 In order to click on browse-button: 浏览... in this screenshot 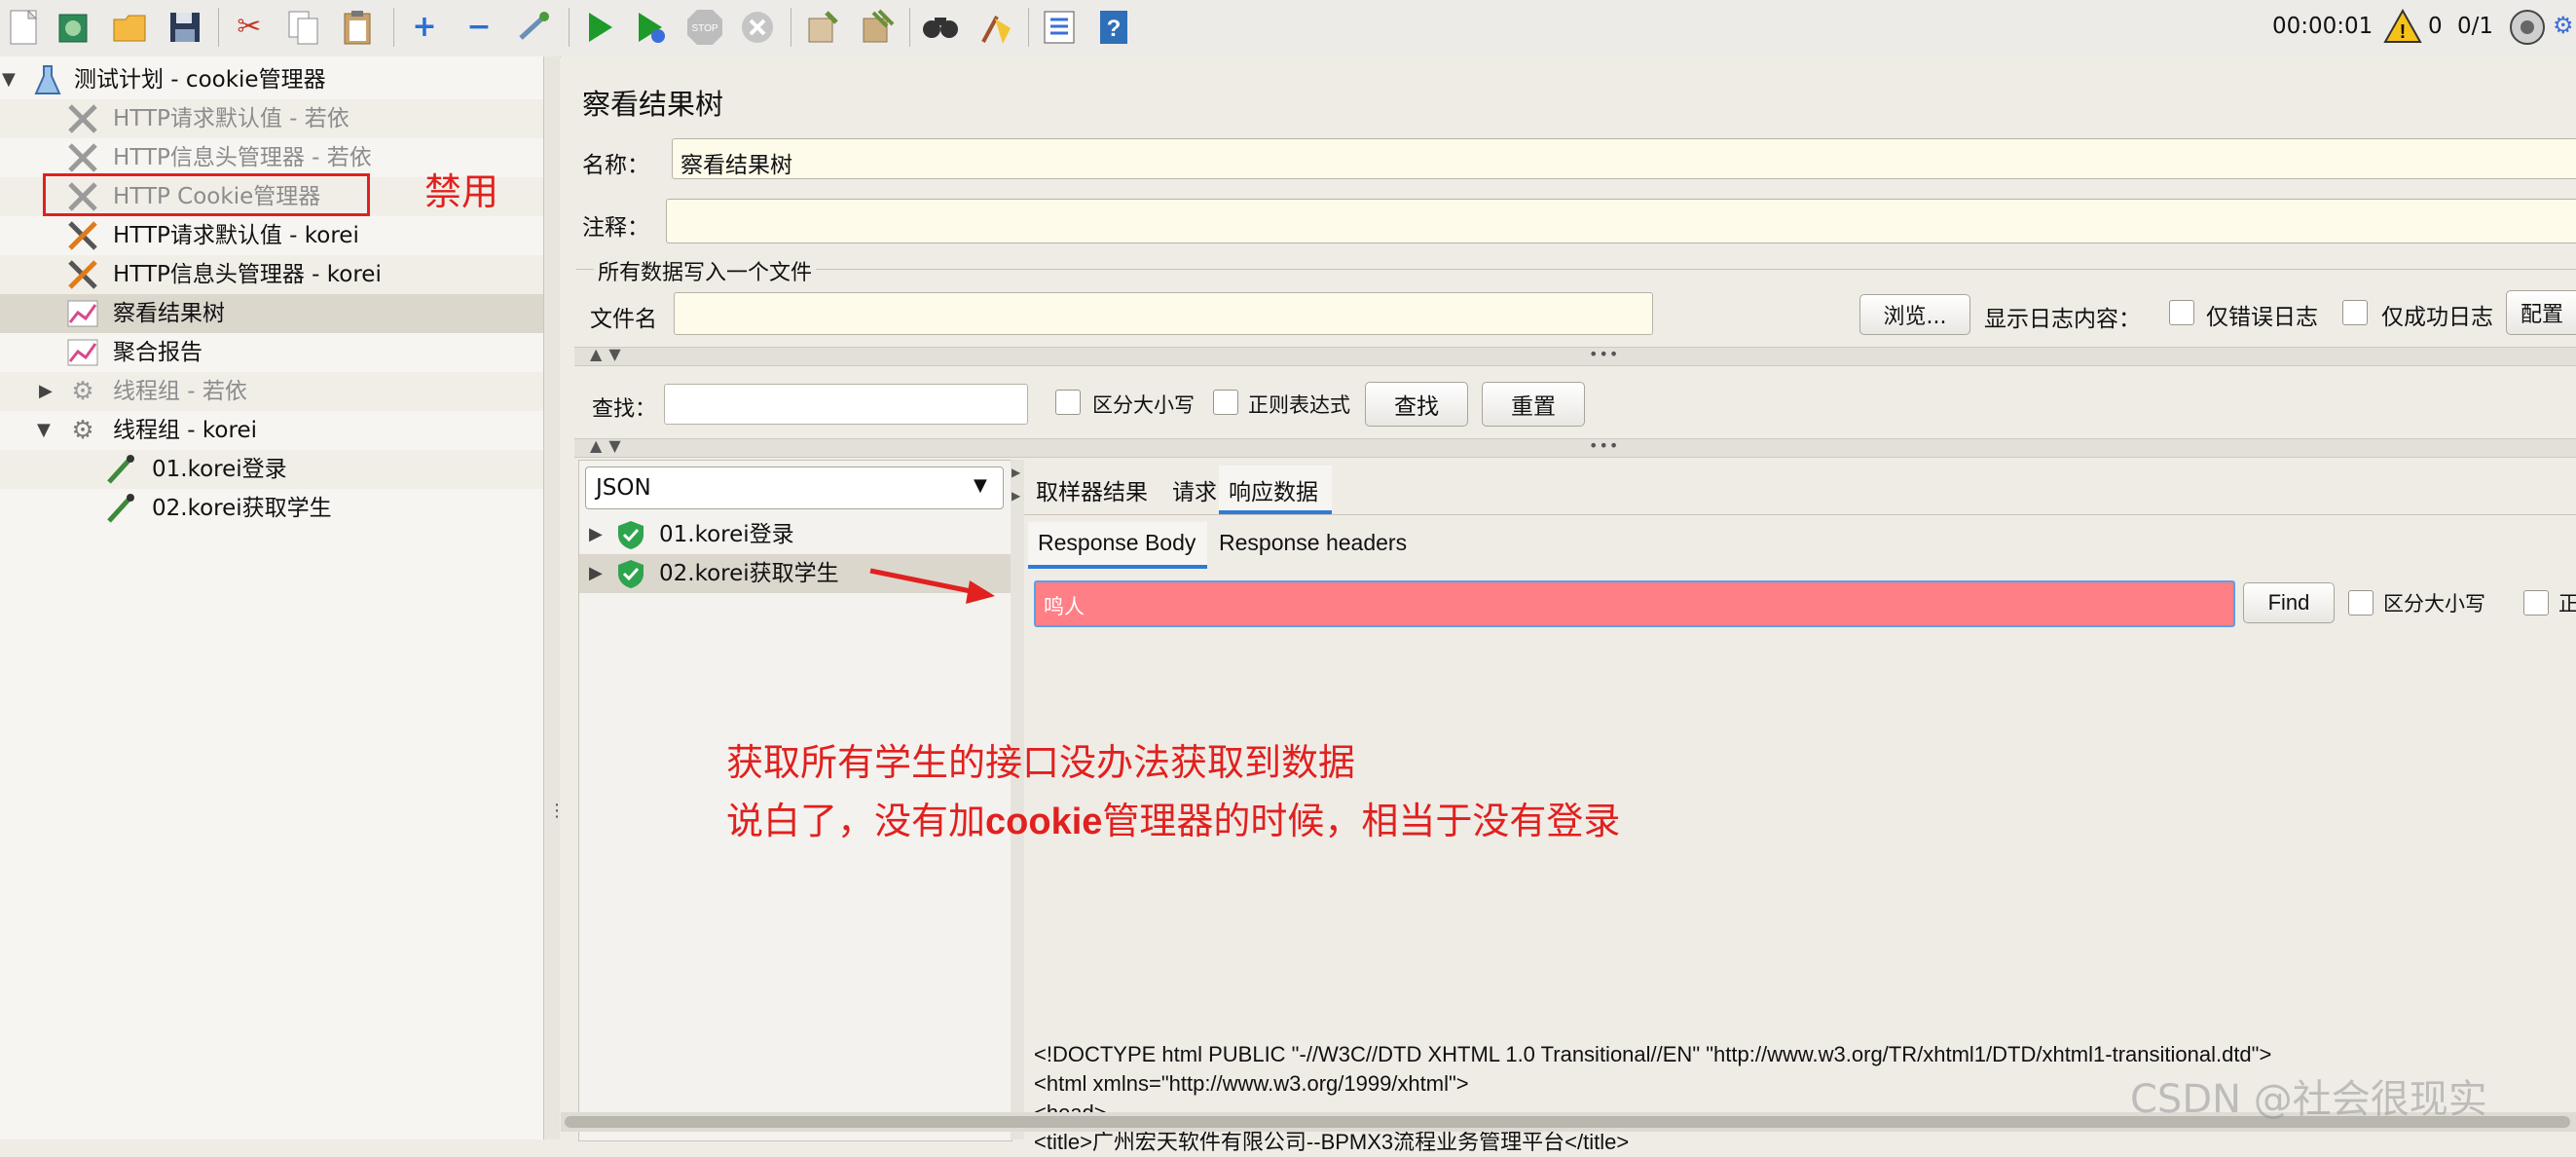, I will do `click(1914, 314)`.